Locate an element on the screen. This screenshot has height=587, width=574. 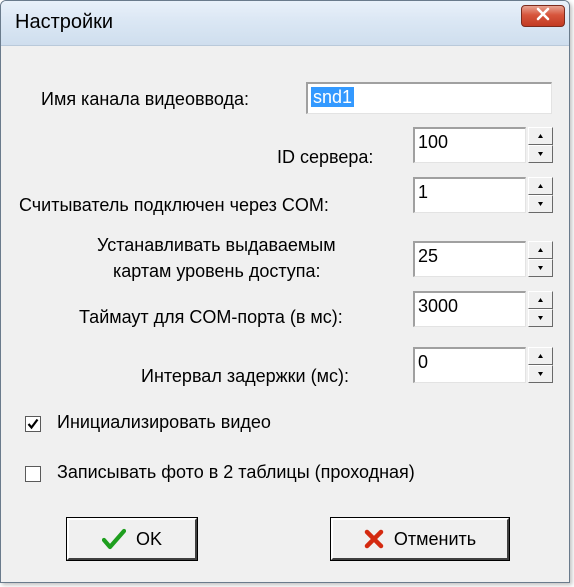
server-id-up-button is located at coordinates (540, 136).